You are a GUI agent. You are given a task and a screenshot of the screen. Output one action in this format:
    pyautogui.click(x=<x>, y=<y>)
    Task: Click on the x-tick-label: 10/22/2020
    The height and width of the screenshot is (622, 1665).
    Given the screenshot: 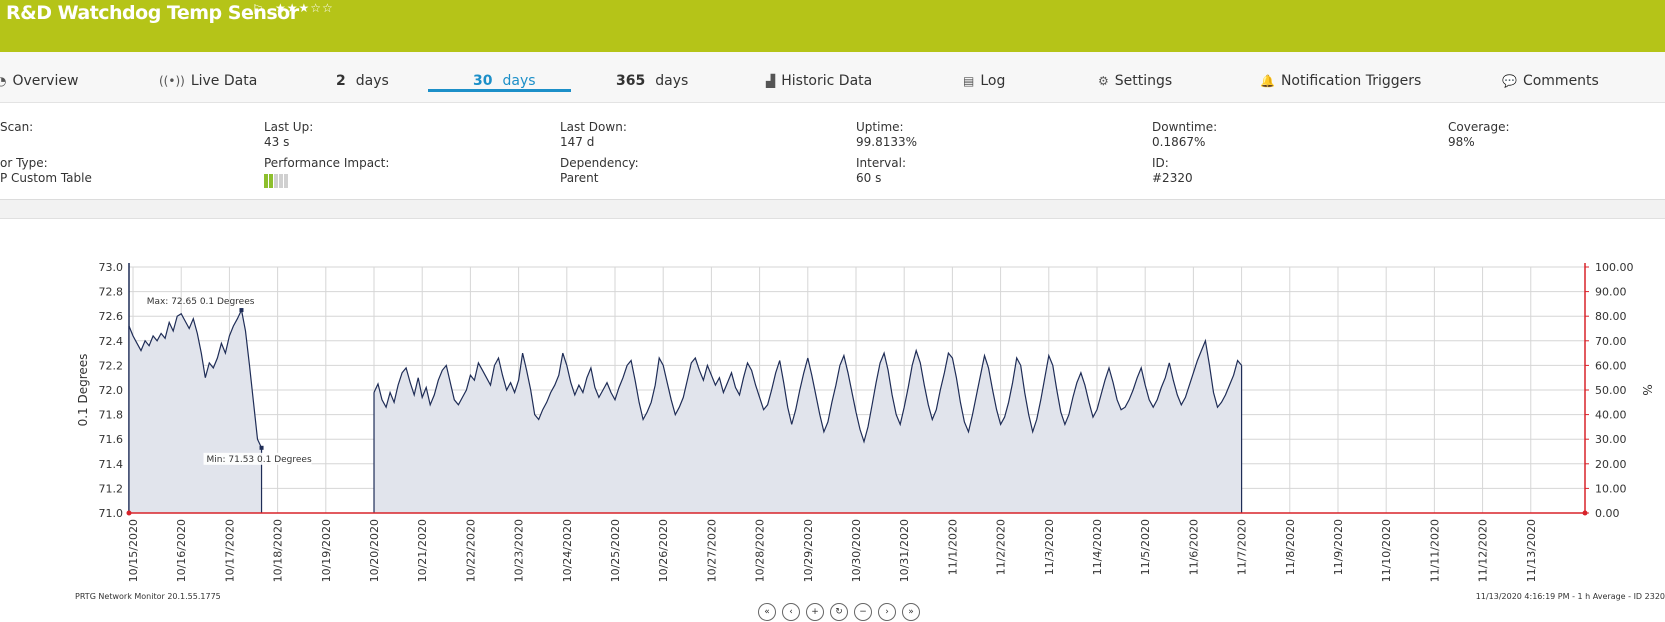 What is the action you would take?
    pyautogui.click(x=470, y=550)
    